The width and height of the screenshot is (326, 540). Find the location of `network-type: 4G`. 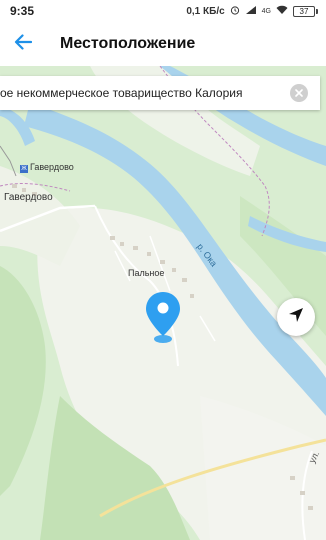

network-type: 4G is located at coordinates (266, 11).